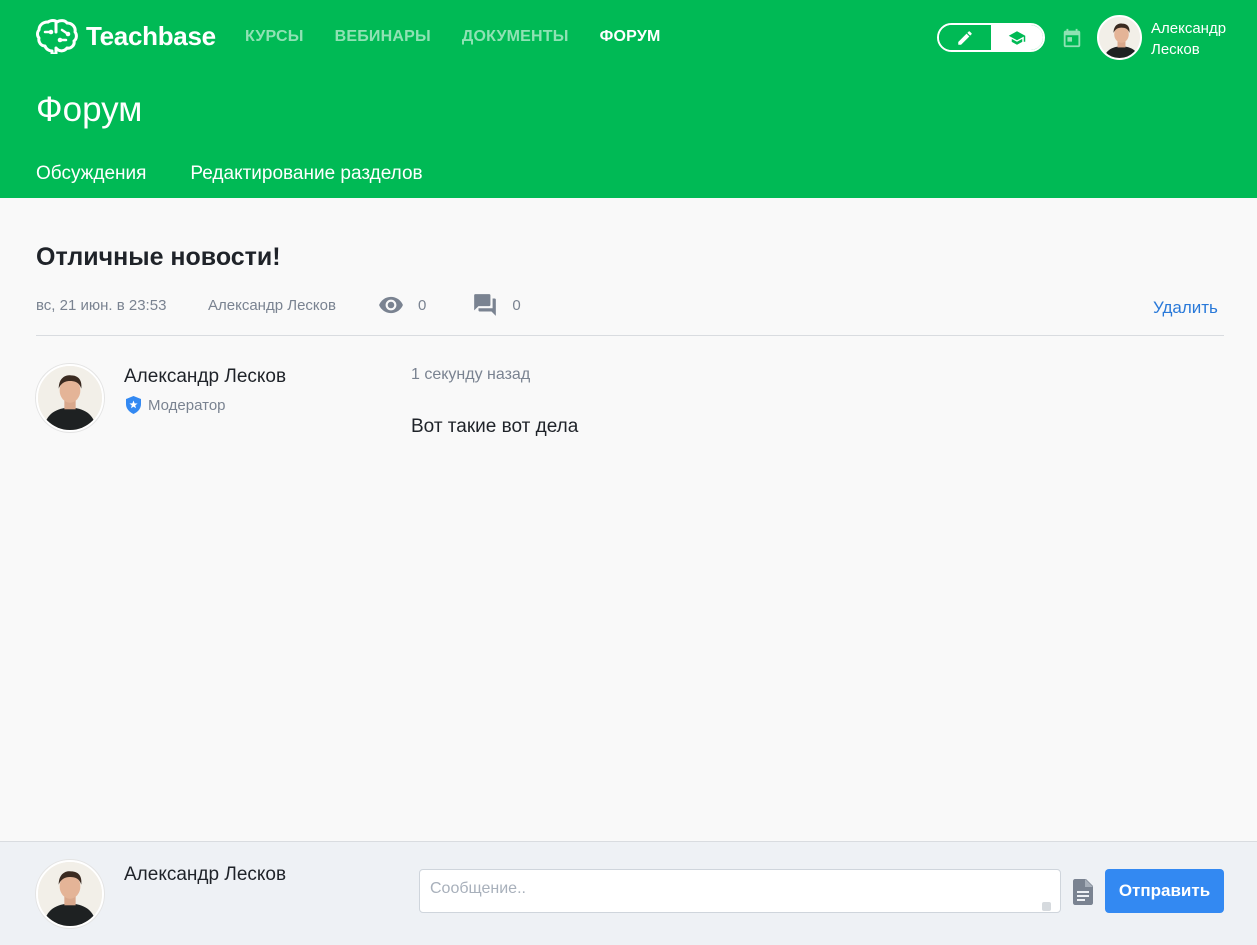 This screenshot has height=945, width=1257. I want to click on nav-courses: КУРСЫ, so click(274, 37).